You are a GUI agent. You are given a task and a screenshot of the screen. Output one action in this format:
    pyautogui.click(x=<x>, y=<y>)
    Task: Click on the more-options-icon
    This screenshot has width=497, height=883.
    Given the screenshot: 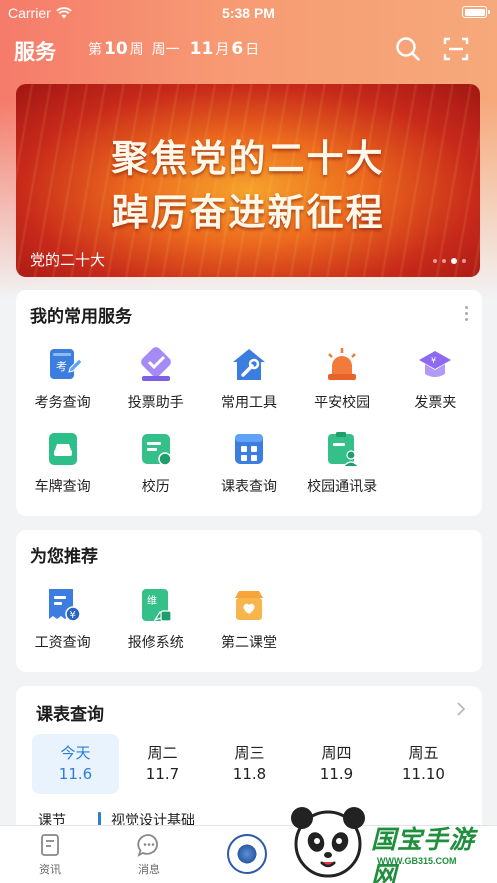 What is the action you would take?
    pyautogui.click(x=466, y=313)
    